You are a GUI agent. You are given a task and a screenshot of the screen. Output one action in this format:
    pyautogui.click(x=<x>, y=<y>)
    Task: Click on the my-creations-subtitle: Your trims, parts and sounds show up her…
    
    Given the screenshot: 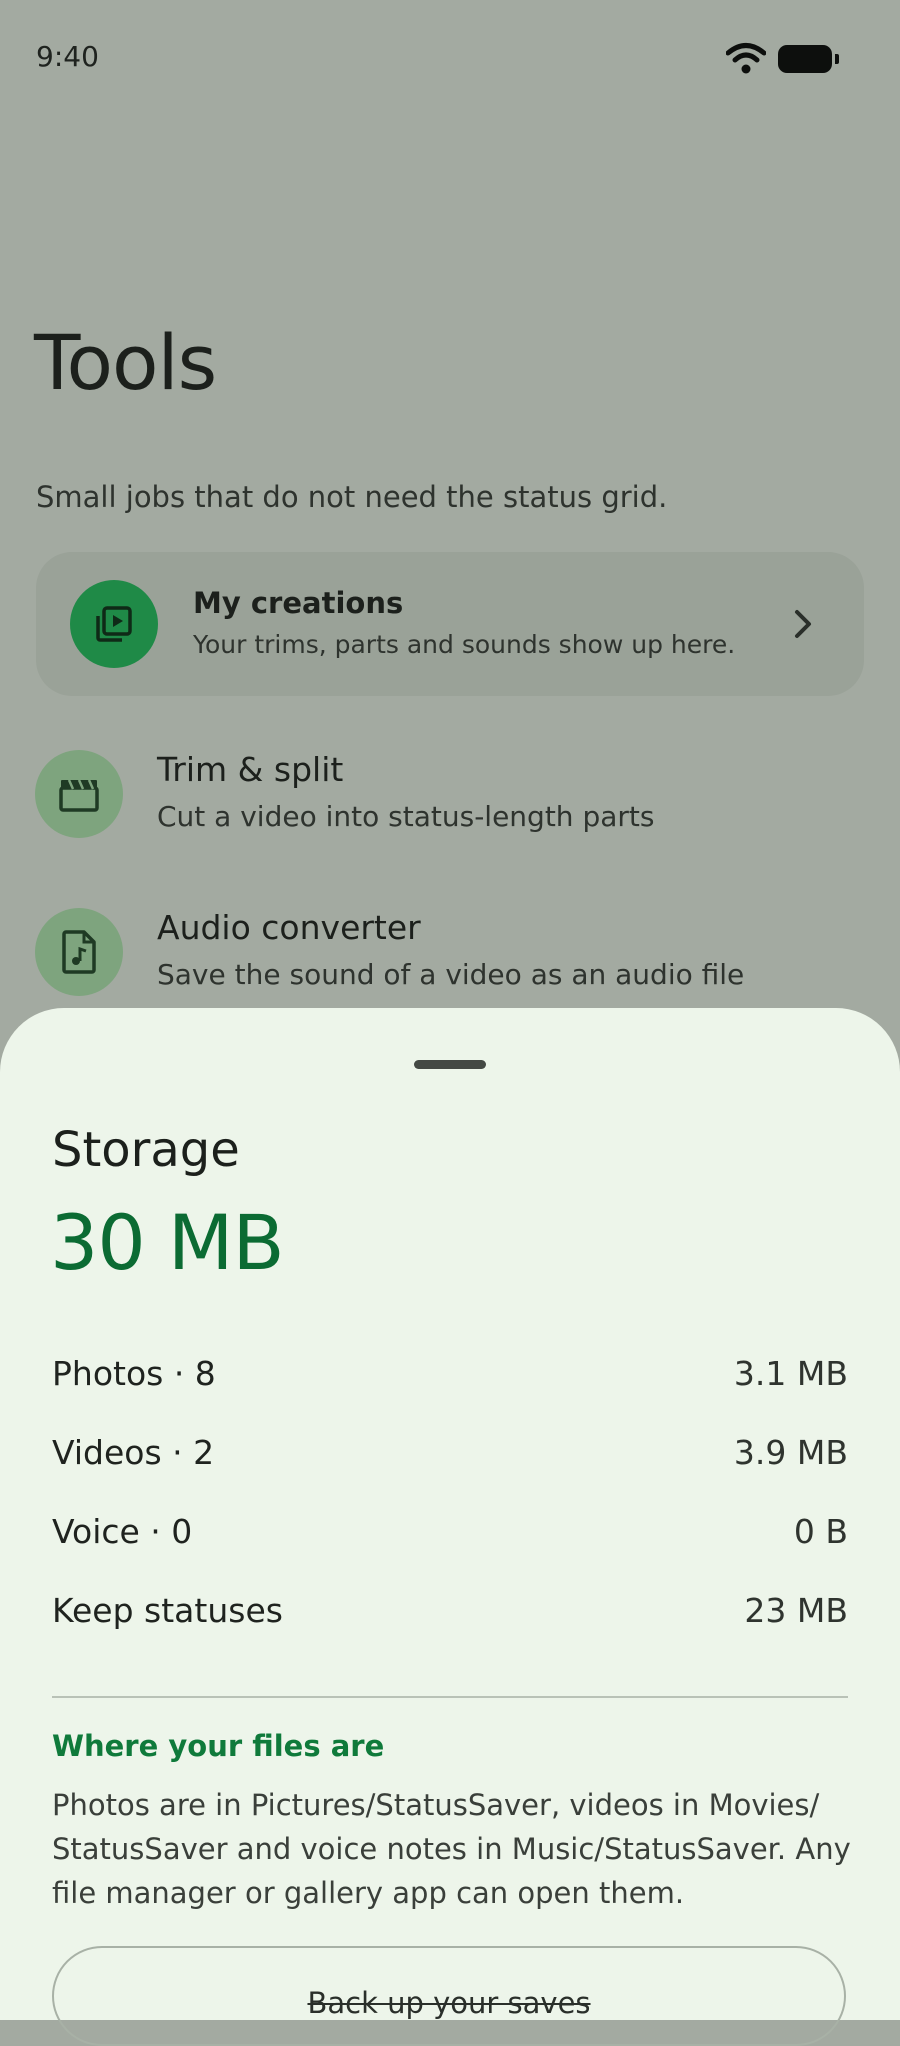 What is the action you would take?
    pyautogui.click(x=464, y=644)
    